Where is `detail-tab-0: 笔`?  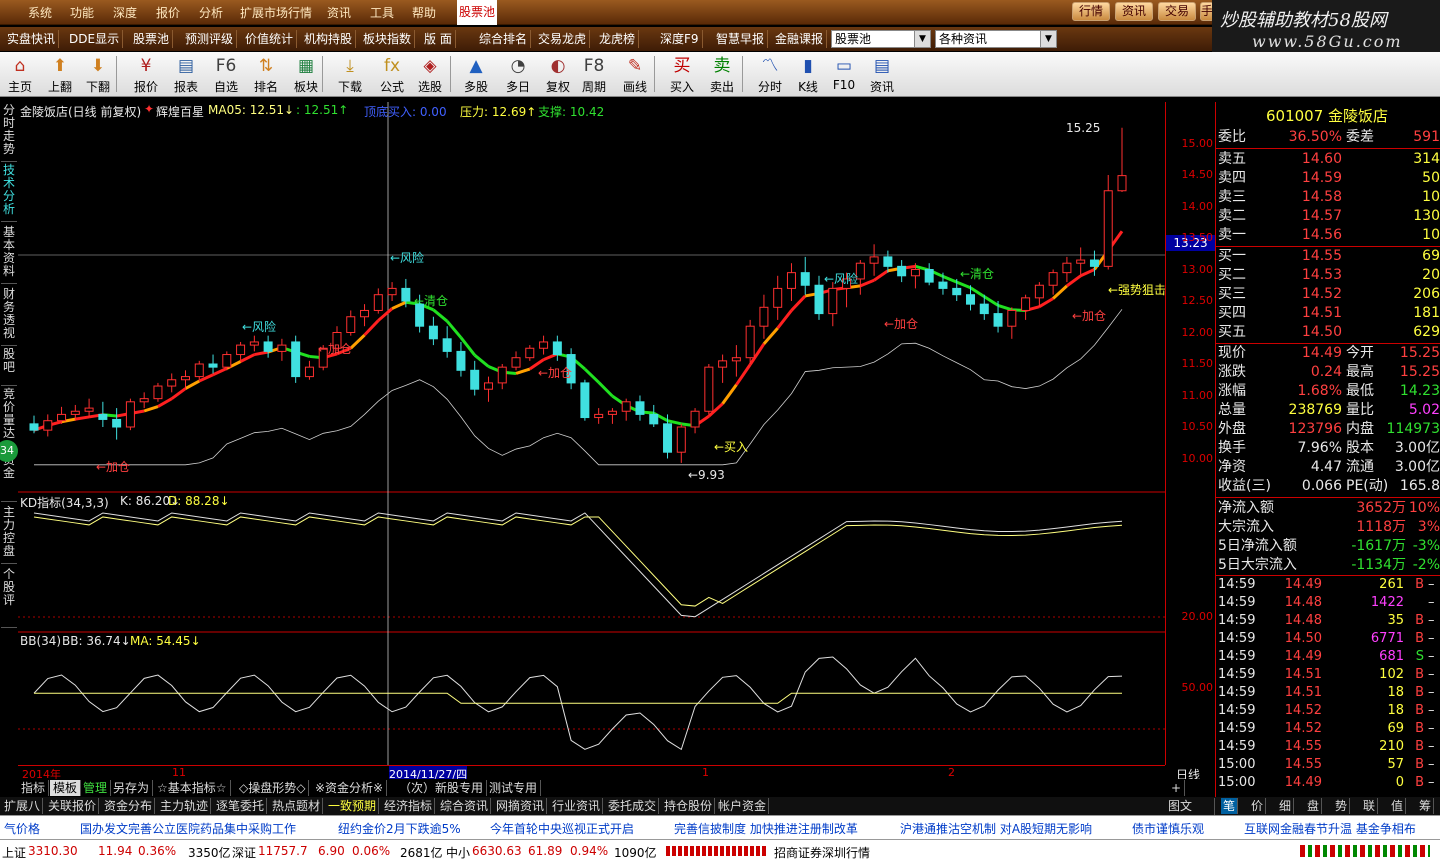 detail-tab-0: 笔 is located at coordinates (1230, 806).